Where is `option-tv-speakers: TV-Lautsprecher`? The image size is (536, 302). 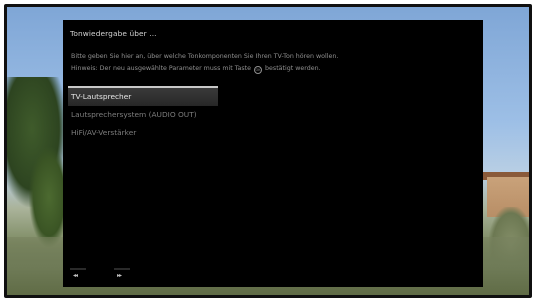 option-tv-speakers: TV-Lautsprecher is located at coordinates (143, 96).